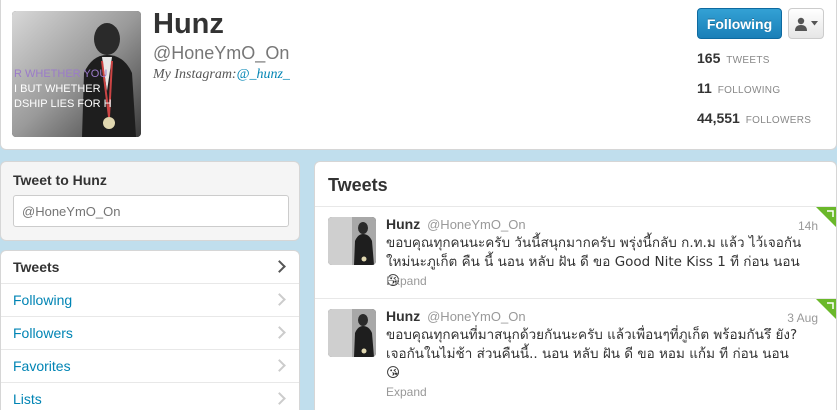 The height and width of the screenshot is (410, 837). What do you see at coordinates (150, 366) in the screenshot?
I see `nav-item-favorites: Favorites` at bounding box center [150, 366].